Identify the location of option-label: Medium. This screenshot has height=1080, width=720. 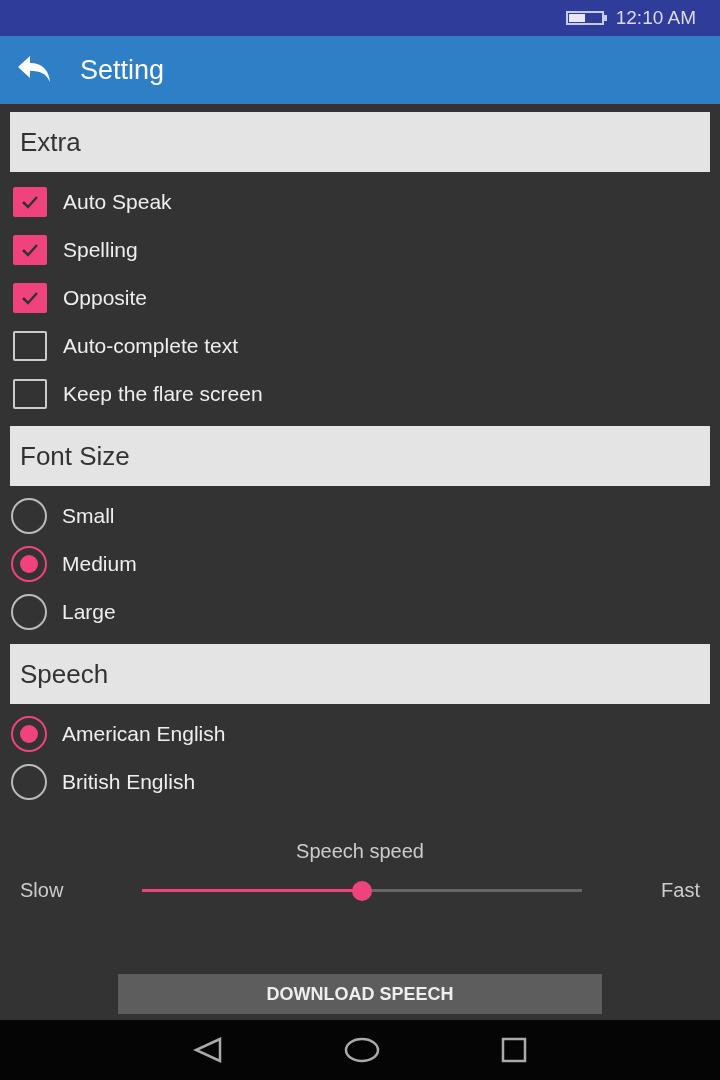
(99, 564).